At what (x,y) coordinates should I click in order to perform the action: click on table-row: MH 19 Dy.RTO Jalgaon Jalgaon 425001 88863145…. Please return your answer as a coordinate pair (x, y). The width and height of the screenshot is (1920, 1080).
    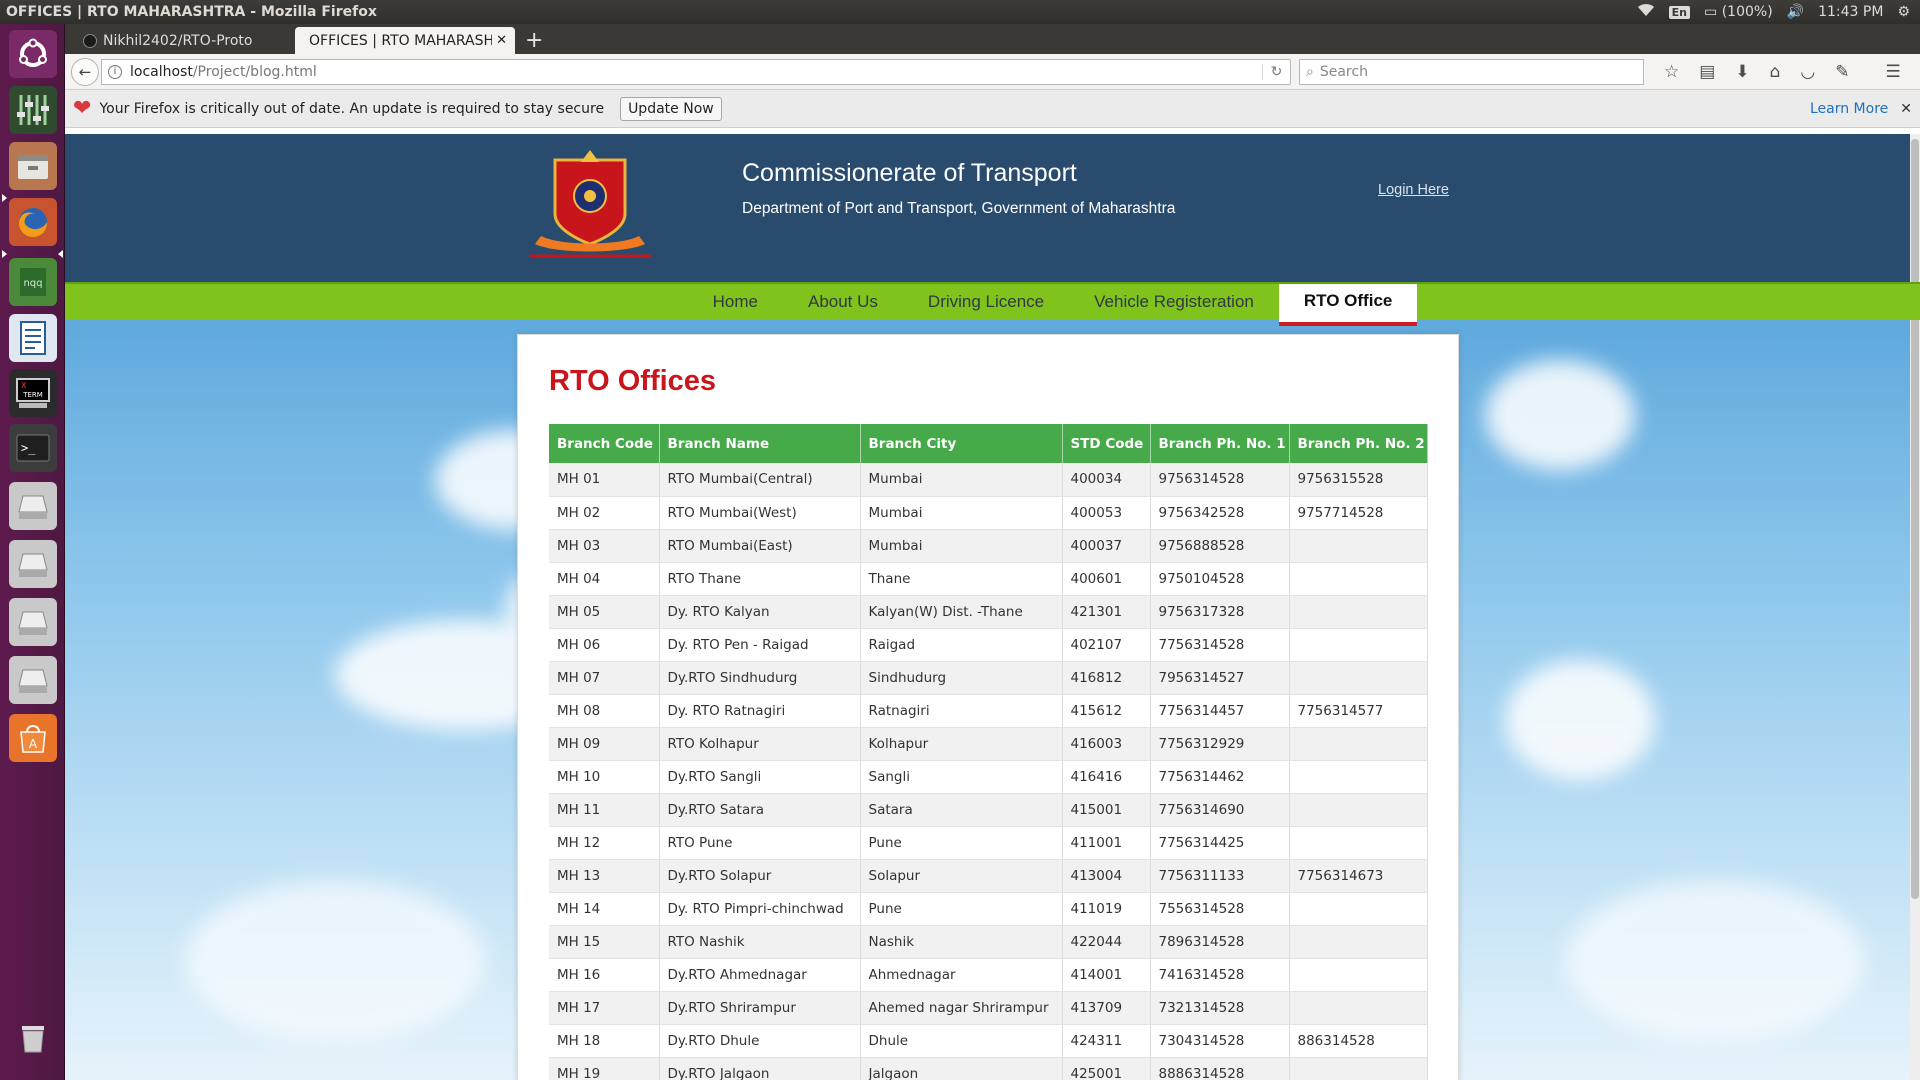
    Looking at the image, I should click on (988, 1068).